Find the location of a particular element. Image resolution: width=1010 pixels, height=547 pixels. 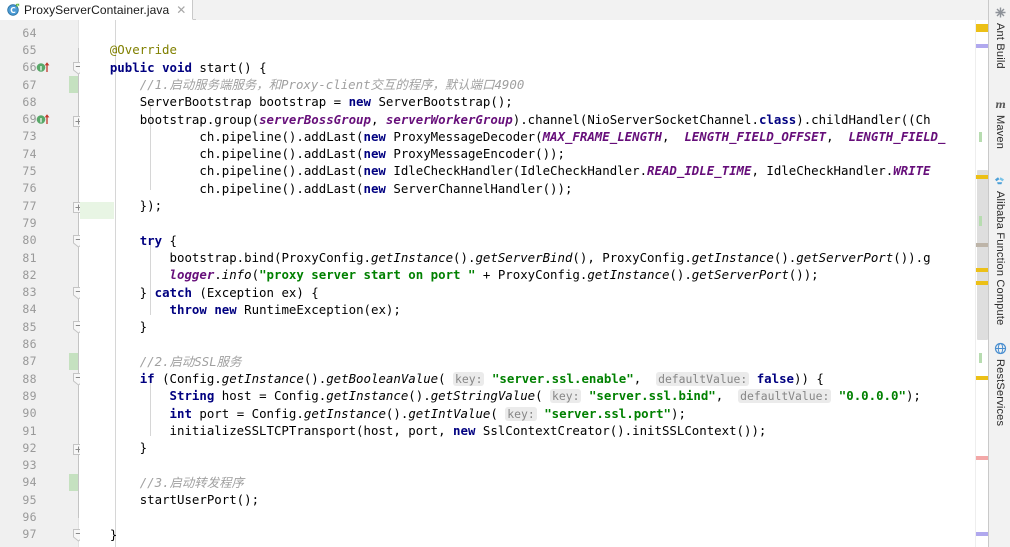

gutter-line: 97 is located at coordinates (42, 534).